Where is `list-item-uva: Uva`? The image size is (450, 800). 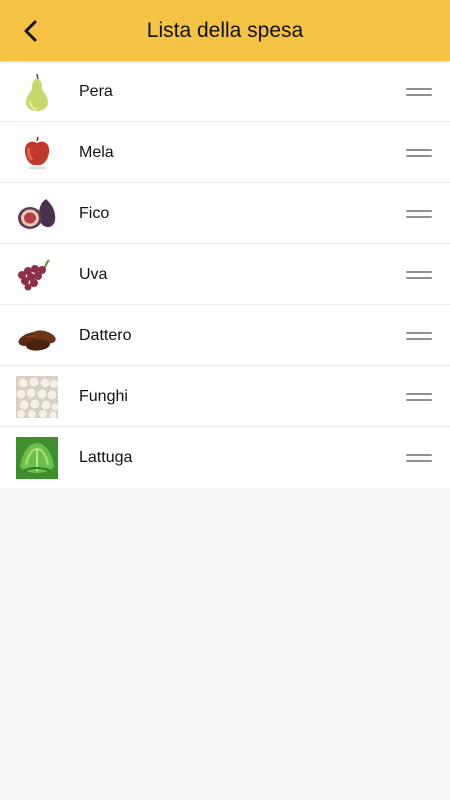 list-item-uva: Uva is located at coordinates (225, 274).